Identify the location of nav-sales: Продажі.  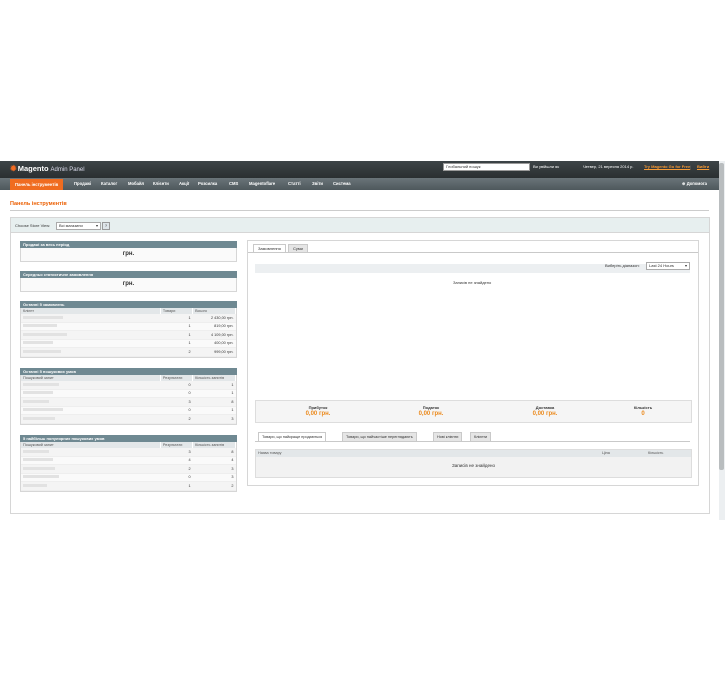
(82, 183).